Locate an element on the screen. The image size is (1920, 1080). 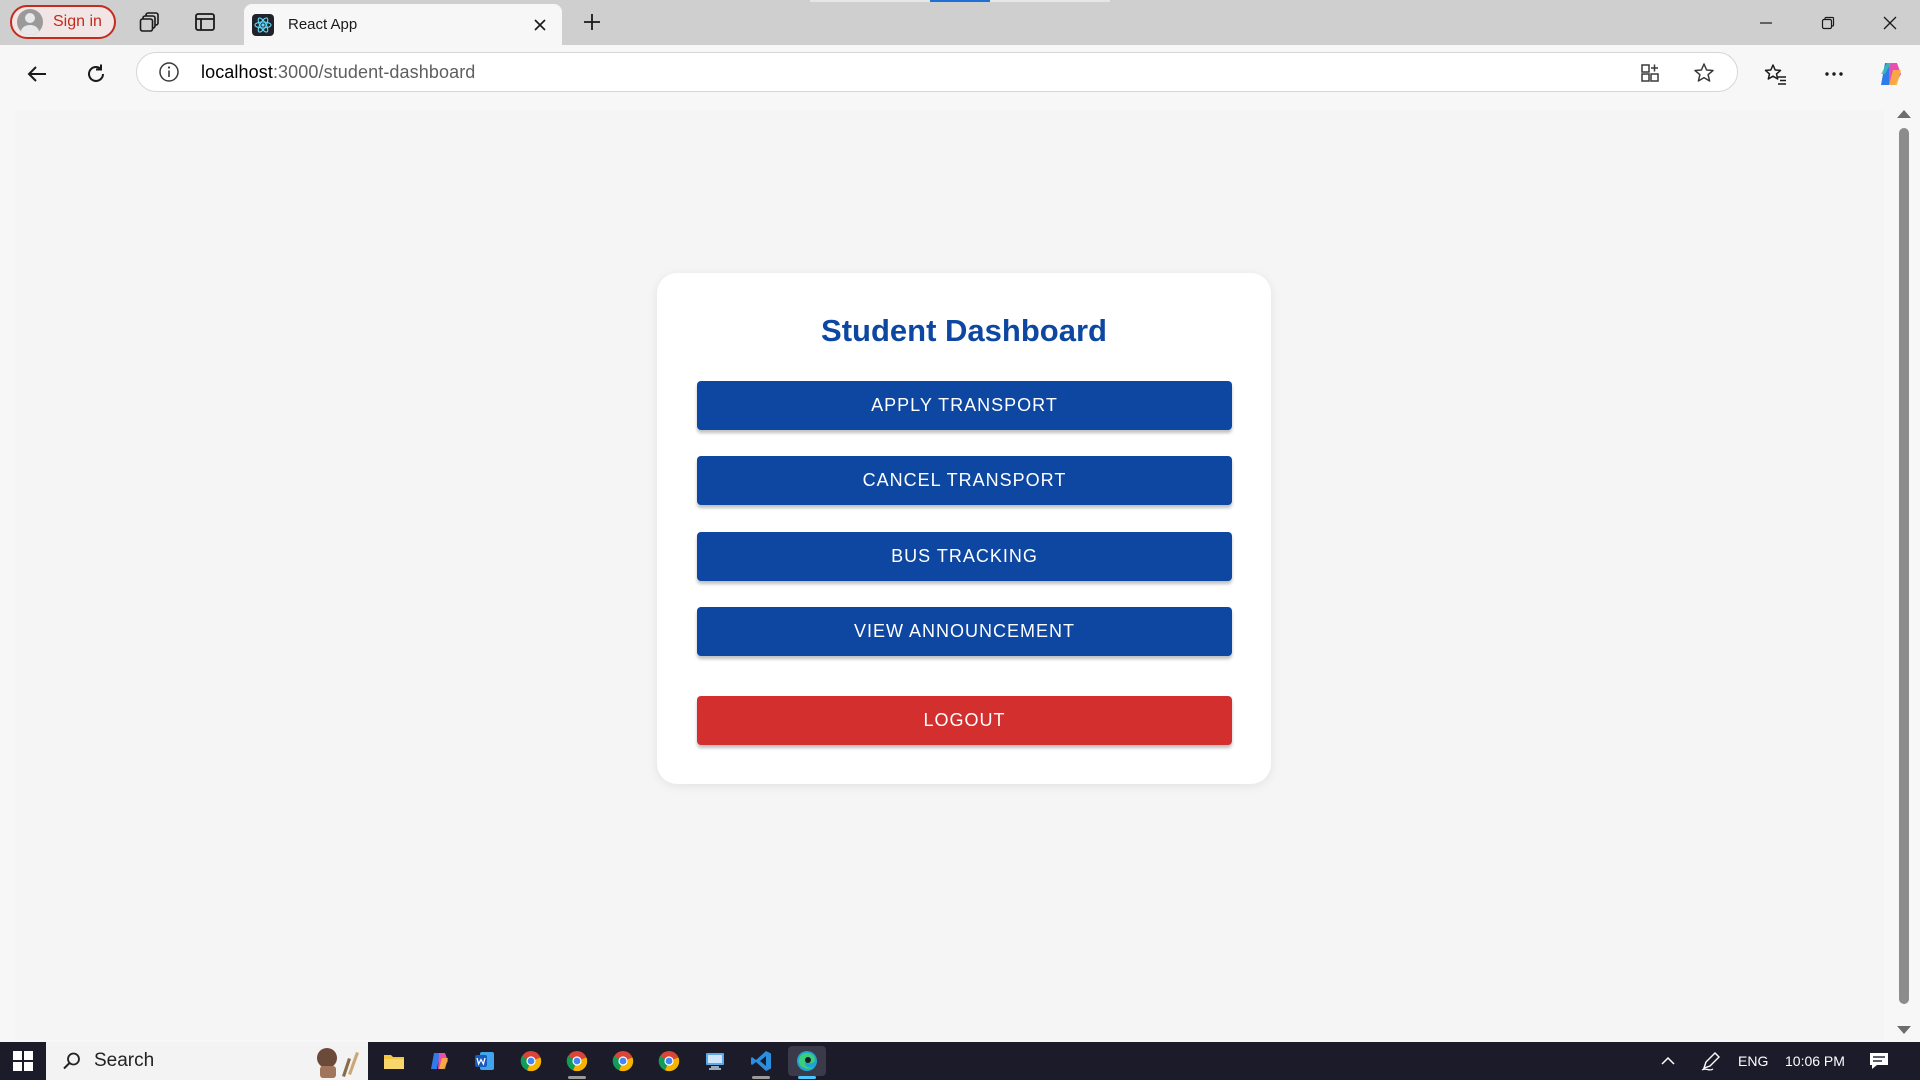
notifications-button is located at coordinates (1879, 1061).